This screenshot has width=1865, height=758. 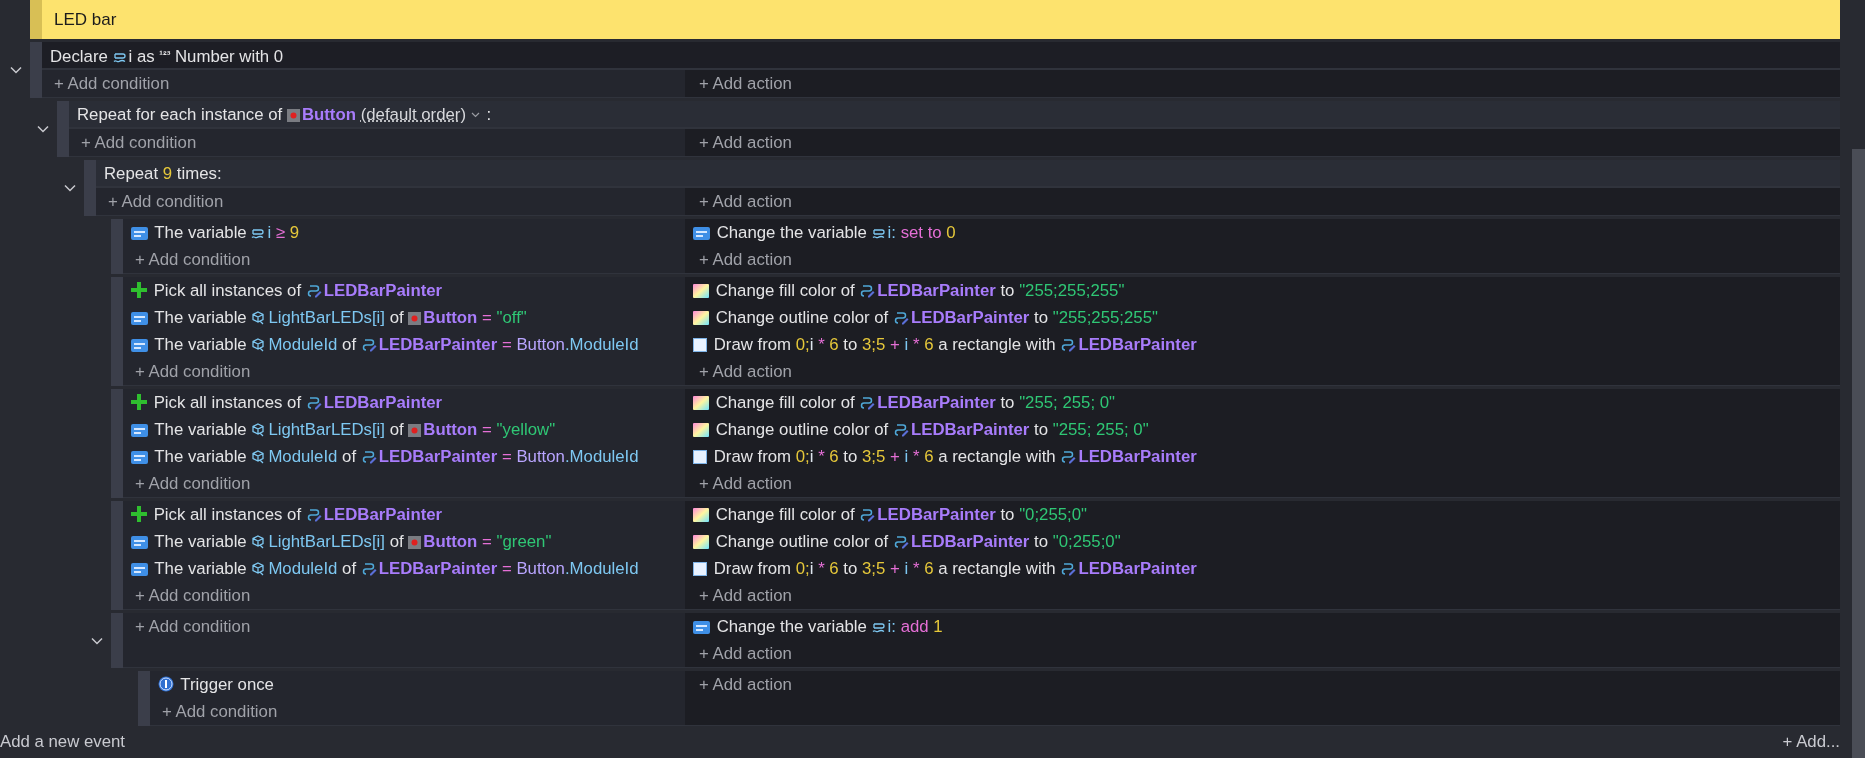 I want to click on instruction-text: Declare, so click(x=79, y=56).